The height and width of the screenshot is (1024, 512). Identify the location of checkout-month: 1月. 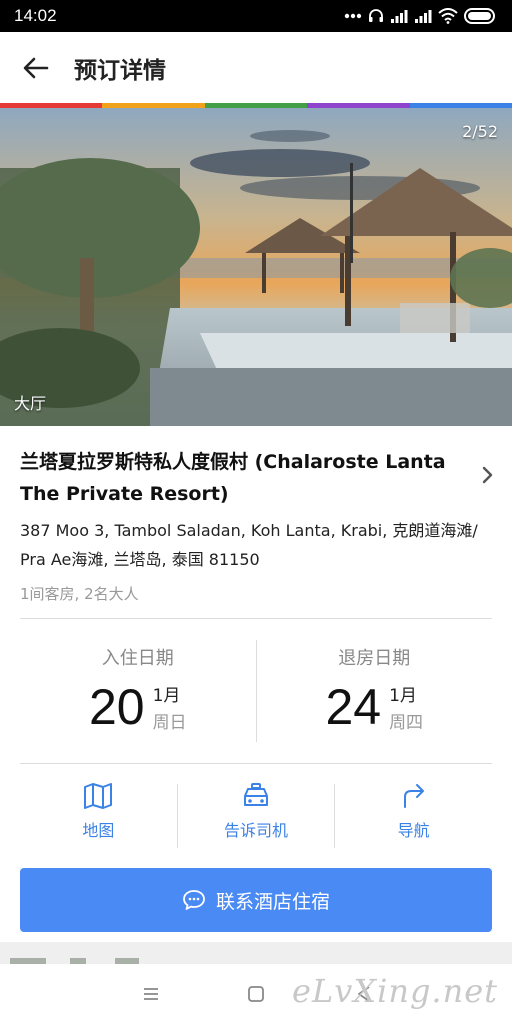
(403, 696).